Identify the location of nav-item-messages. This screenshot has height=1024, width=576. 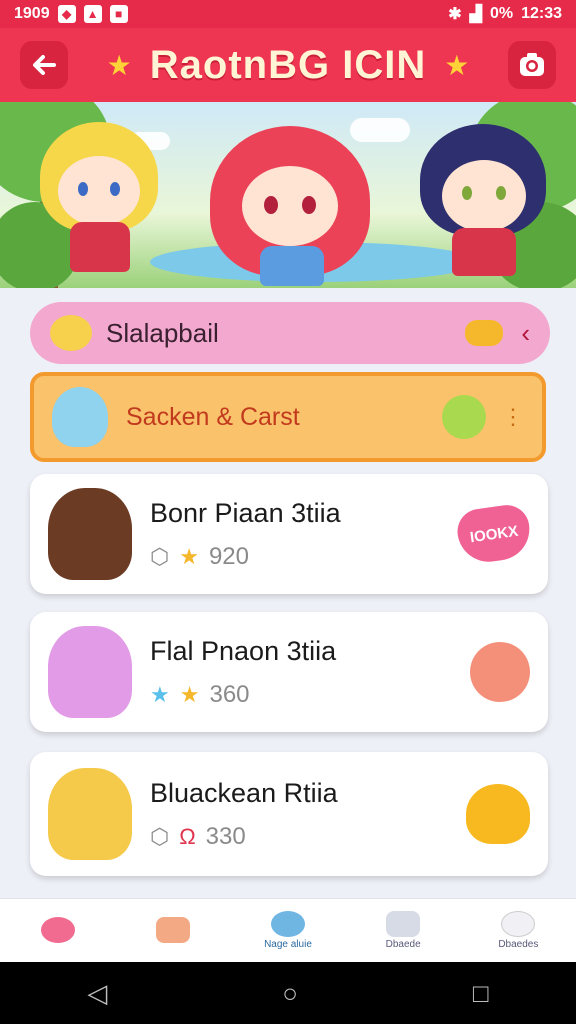
(173, 930).